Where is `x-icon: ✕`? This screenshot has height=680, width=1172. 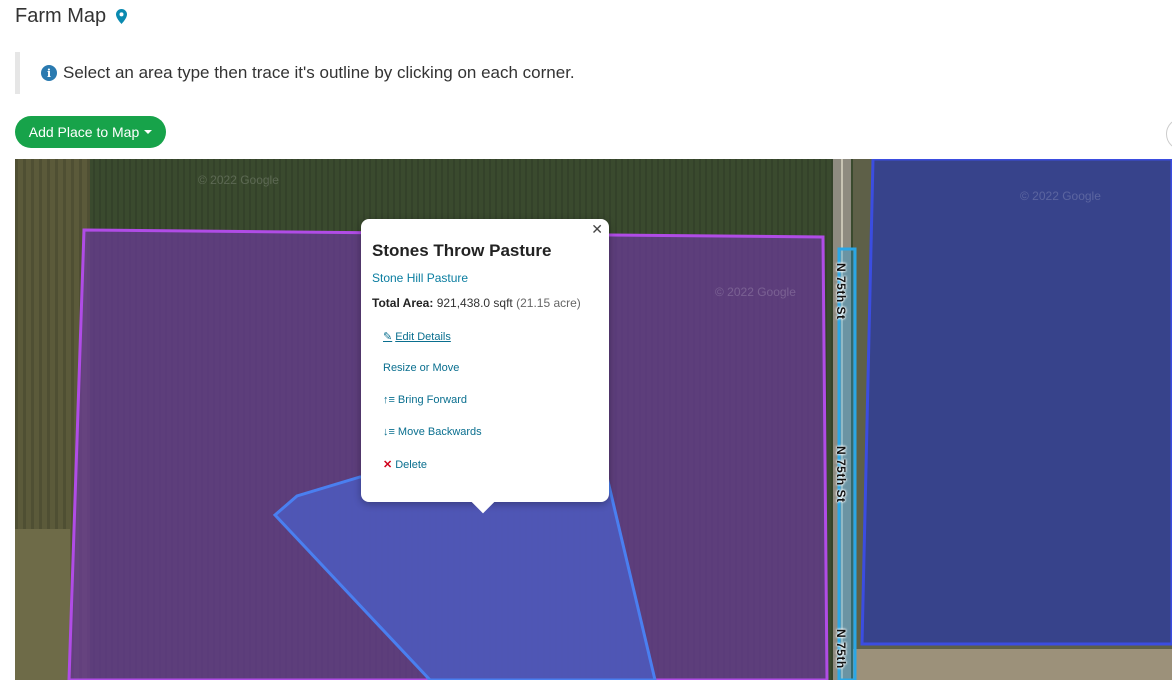 x-icon: ✕ is located at coordinates (388, 465).